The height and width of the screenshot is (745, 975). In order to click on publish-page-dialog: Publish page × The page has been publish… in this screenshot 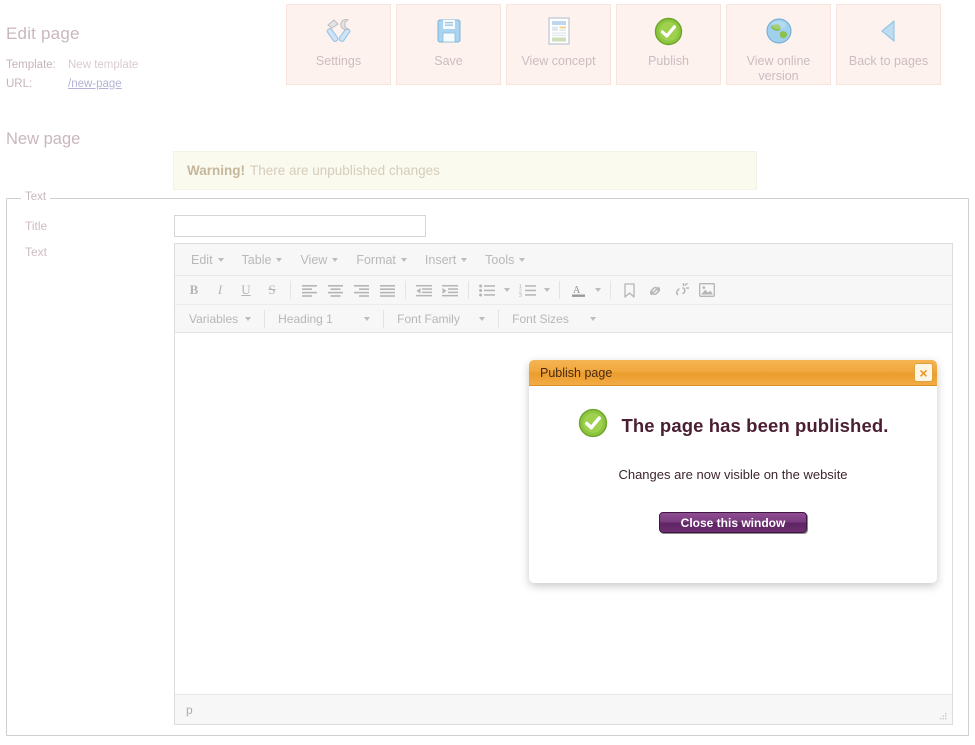, I will do `click(733, 471)`.